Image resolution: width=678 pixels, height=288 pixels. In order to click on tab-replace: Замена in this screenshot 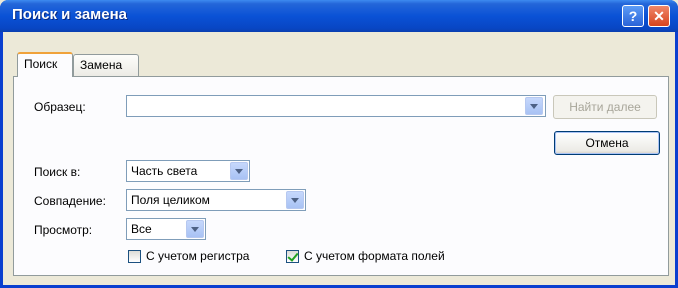, I will do `click(106, 65)`.